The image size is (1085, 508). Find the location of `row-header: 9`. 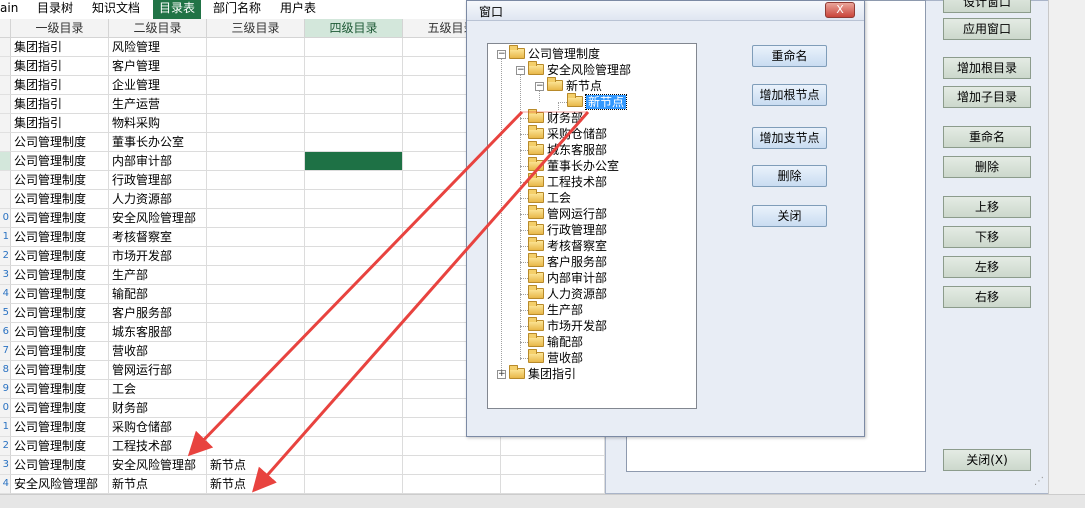

row-header: 9 is located at coordinates (5, 389).